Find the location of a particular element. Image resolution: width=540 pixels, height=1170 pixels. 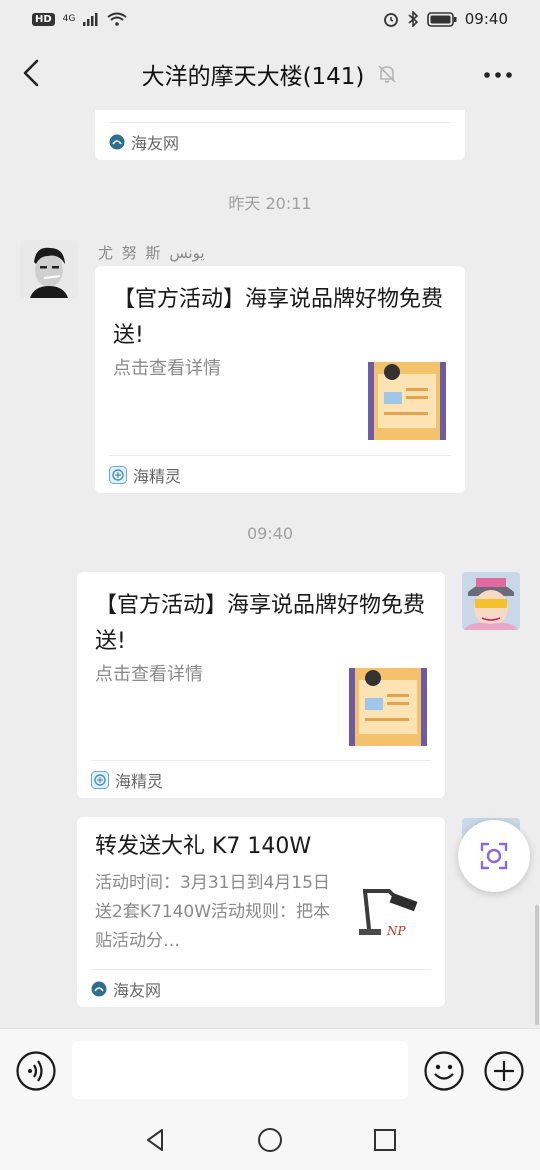

more-dots-icon is located at coordinates (498, 75).